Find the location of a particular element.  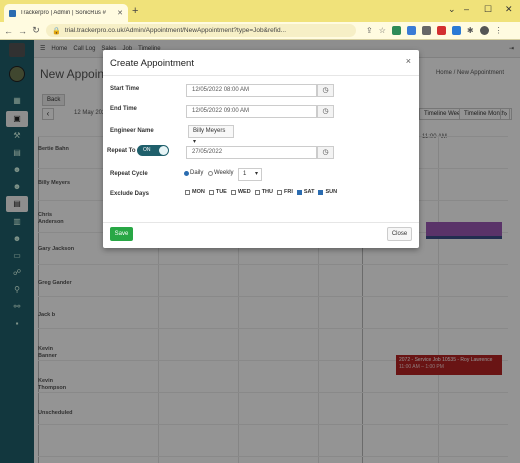

engineer-select: Billy Meyers ▾ is located at coordinates (211, 135).